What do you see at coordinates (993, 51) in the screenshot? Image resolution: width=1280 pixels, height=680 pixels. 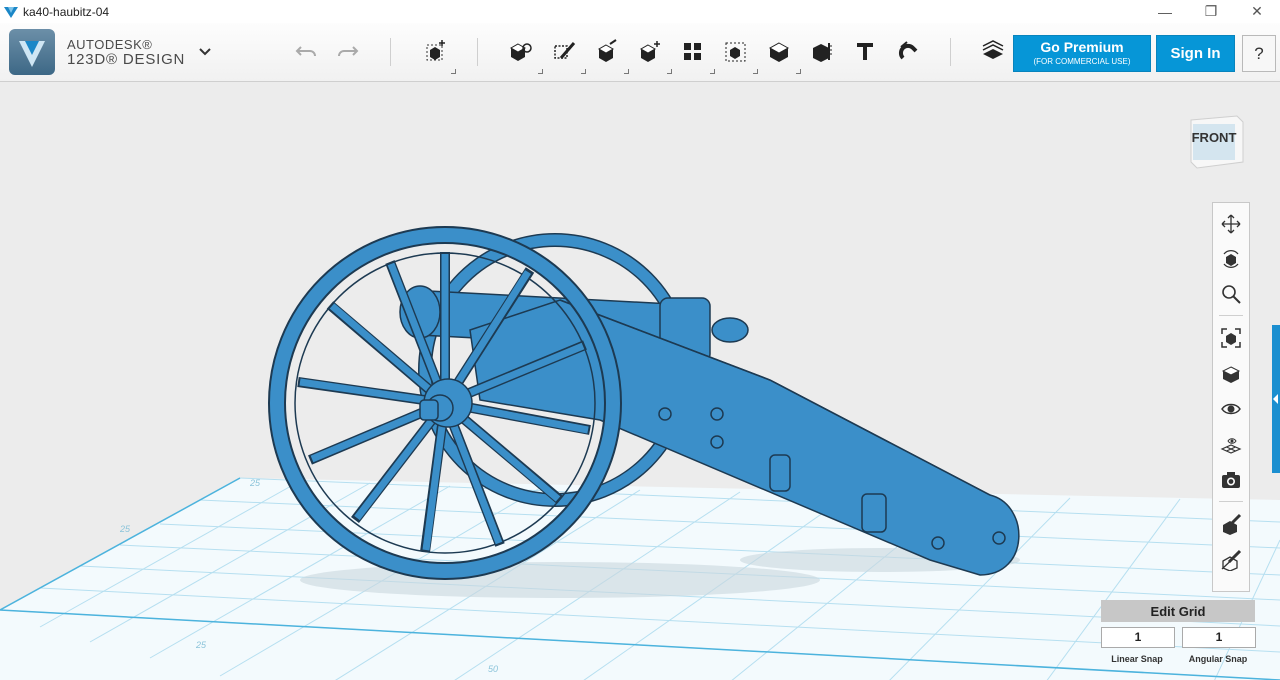 I see `material-icon` at bounding box center [993, 51].